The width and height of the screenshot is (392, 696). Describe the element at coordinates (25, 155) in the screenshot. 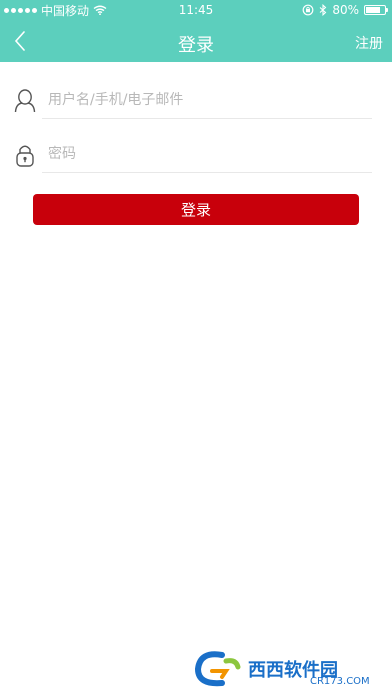

I see `lock-icon` at that location.